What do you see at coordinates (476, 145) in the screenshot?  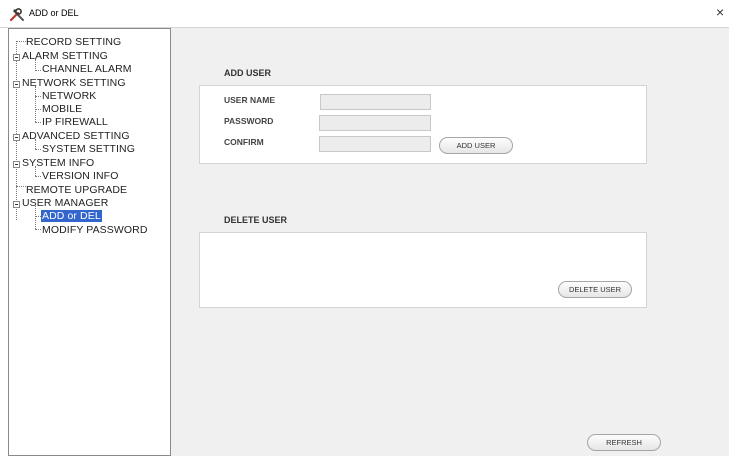 I see `add-user-button: ADD USER` at bounding box center [476, 145].